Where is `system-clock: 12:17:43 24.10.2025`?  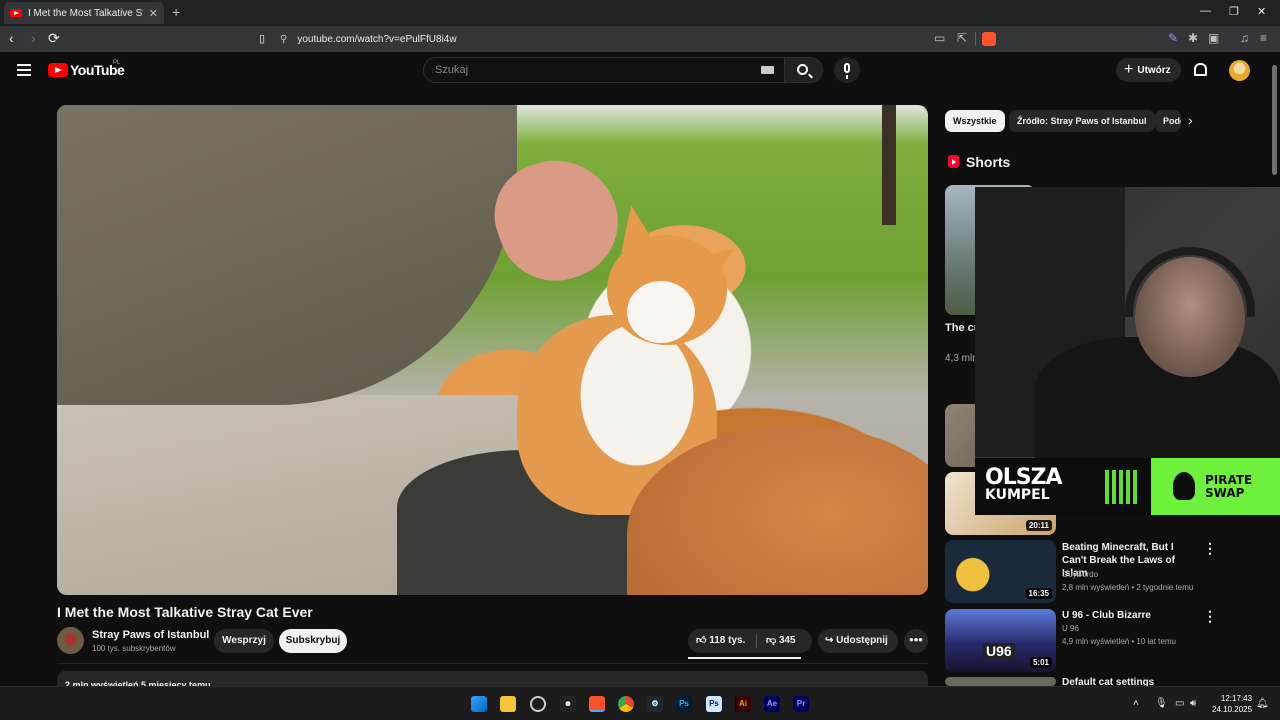
system-clock: 12:17:43 24.10.2025 is located at coordinates (1232, 704).